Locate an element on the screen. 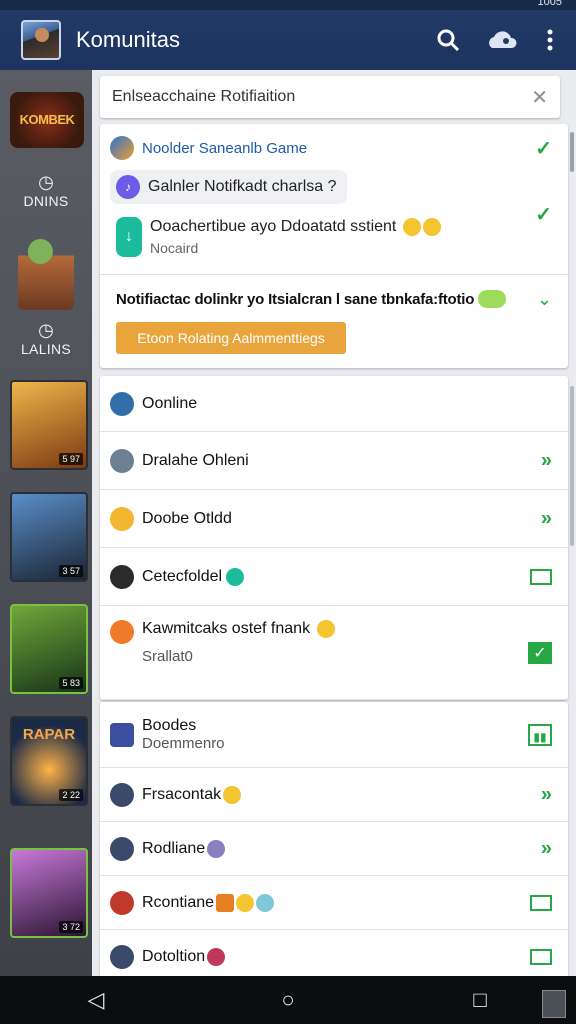  list-item-label: Rodliane is located at coordinates (174, 848).